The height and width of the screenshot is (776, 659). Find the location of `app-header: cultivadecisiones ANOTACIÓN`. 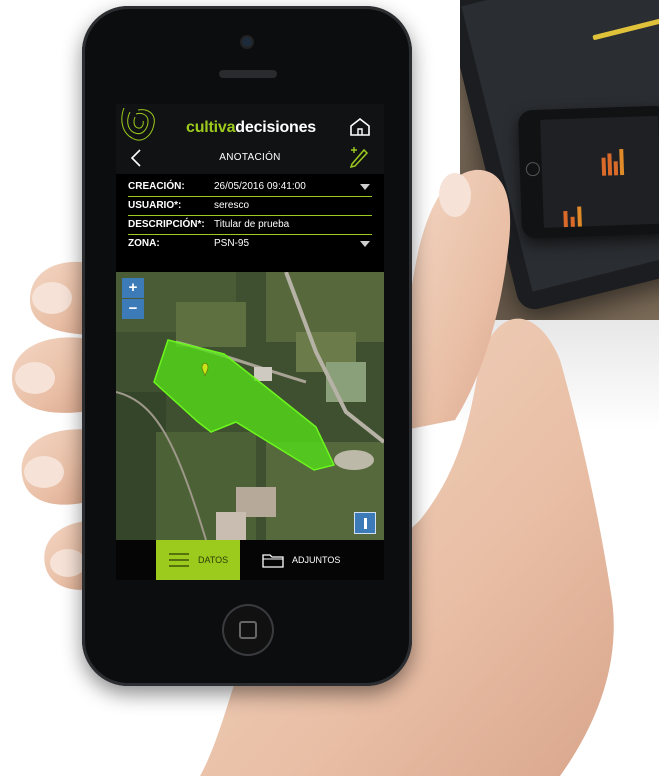

app-header: cultivadecisiones ANOTACIÓN is located at coordinates (250, 139).